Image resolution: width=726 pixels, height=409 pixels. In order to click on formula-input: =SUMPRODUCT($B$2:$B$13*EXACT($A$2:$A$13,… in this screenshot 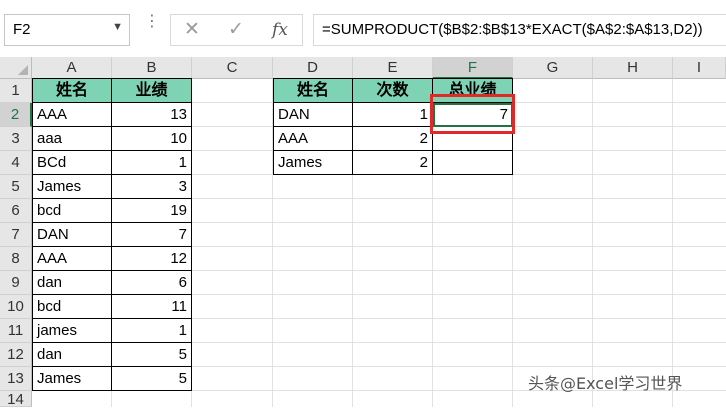, I will do `click(519, 30)`.